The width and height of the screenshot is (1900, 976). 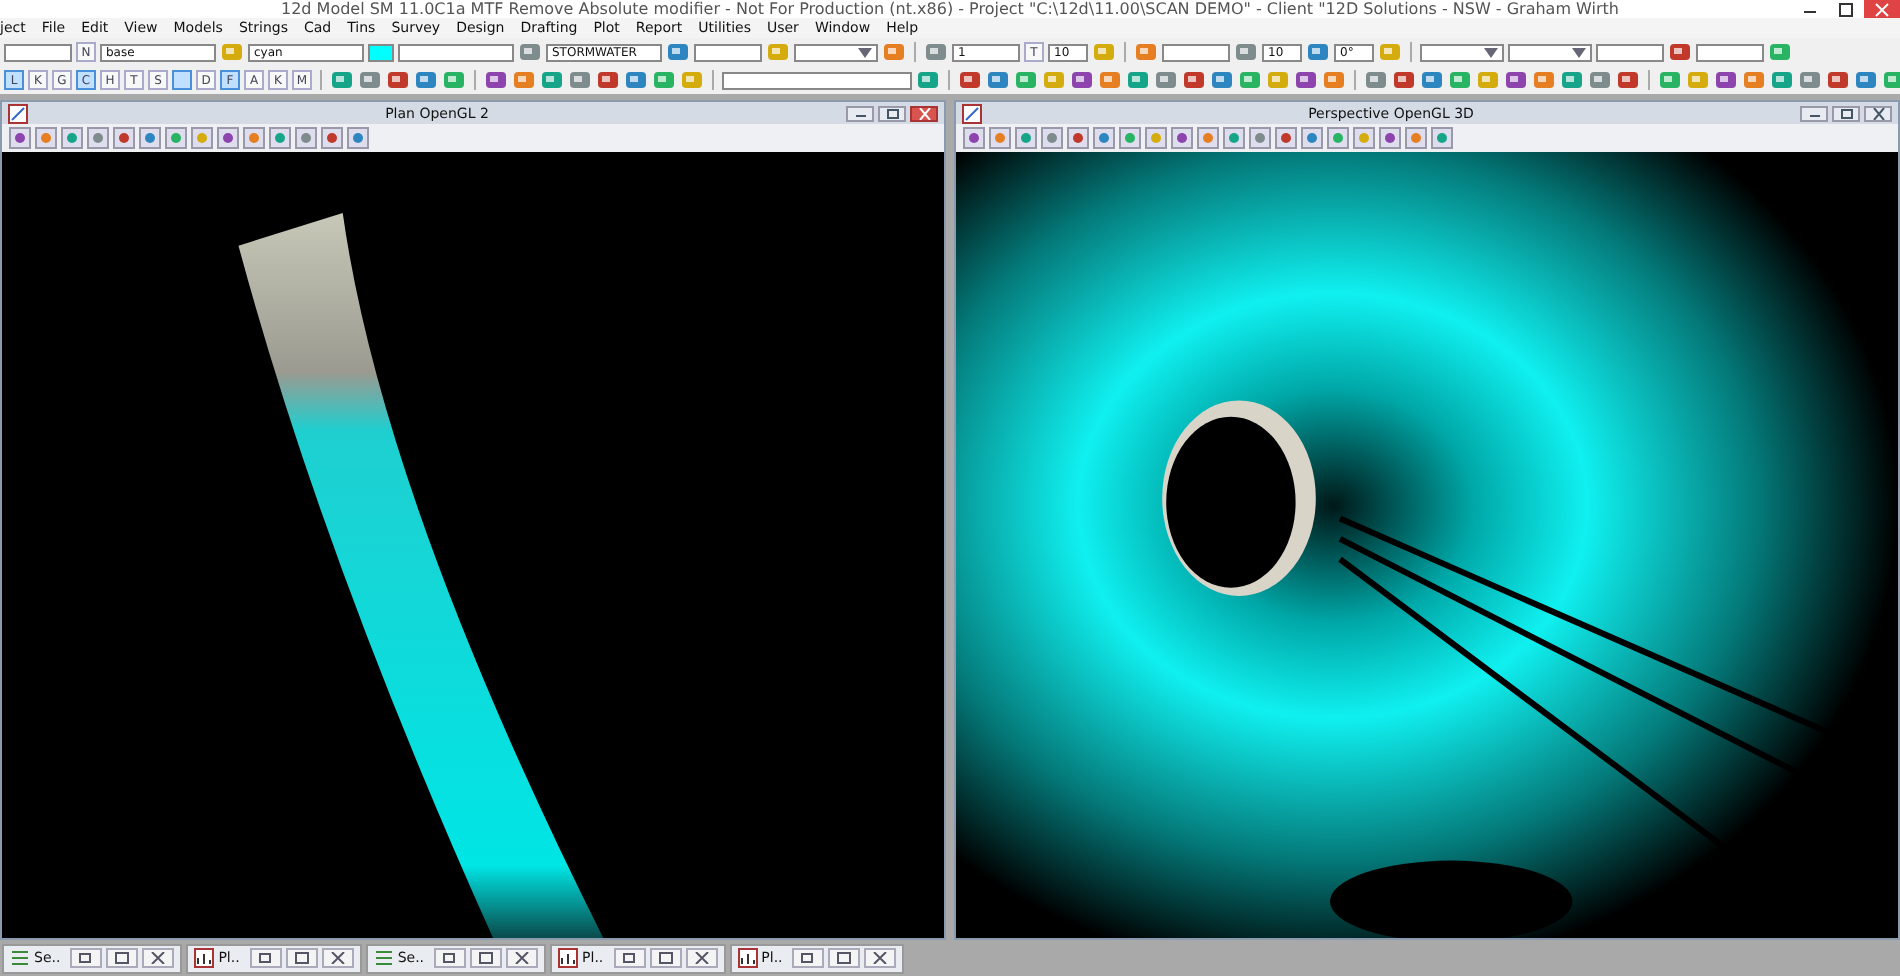 I want to click on minimize-button, so click(x=1814, y=113).